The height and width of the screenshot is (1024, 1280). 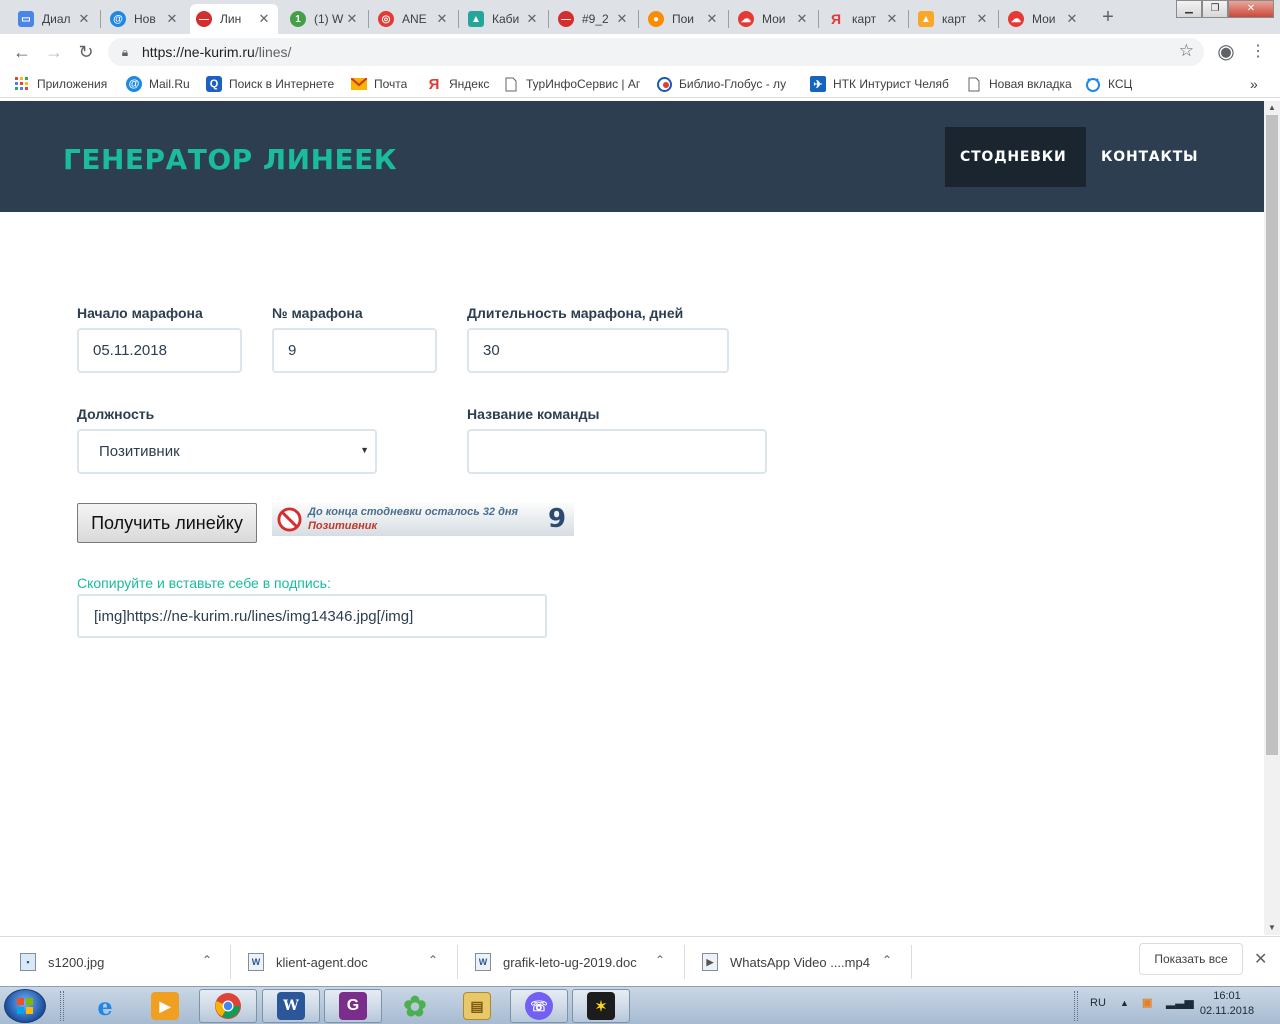 What do you see at coordinates (1258, 52) in the screenshot?
I see `menu-icon: ⋮` at bounding box center [1258, 52].